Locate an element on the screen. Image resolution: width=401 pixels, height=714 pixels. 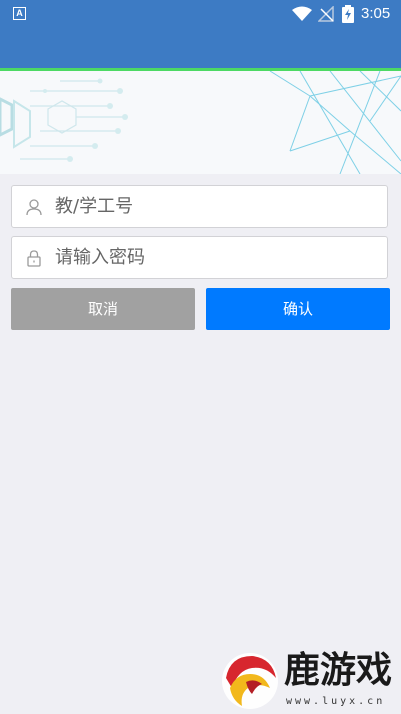
app-bar is located at coordinates (200, 48).